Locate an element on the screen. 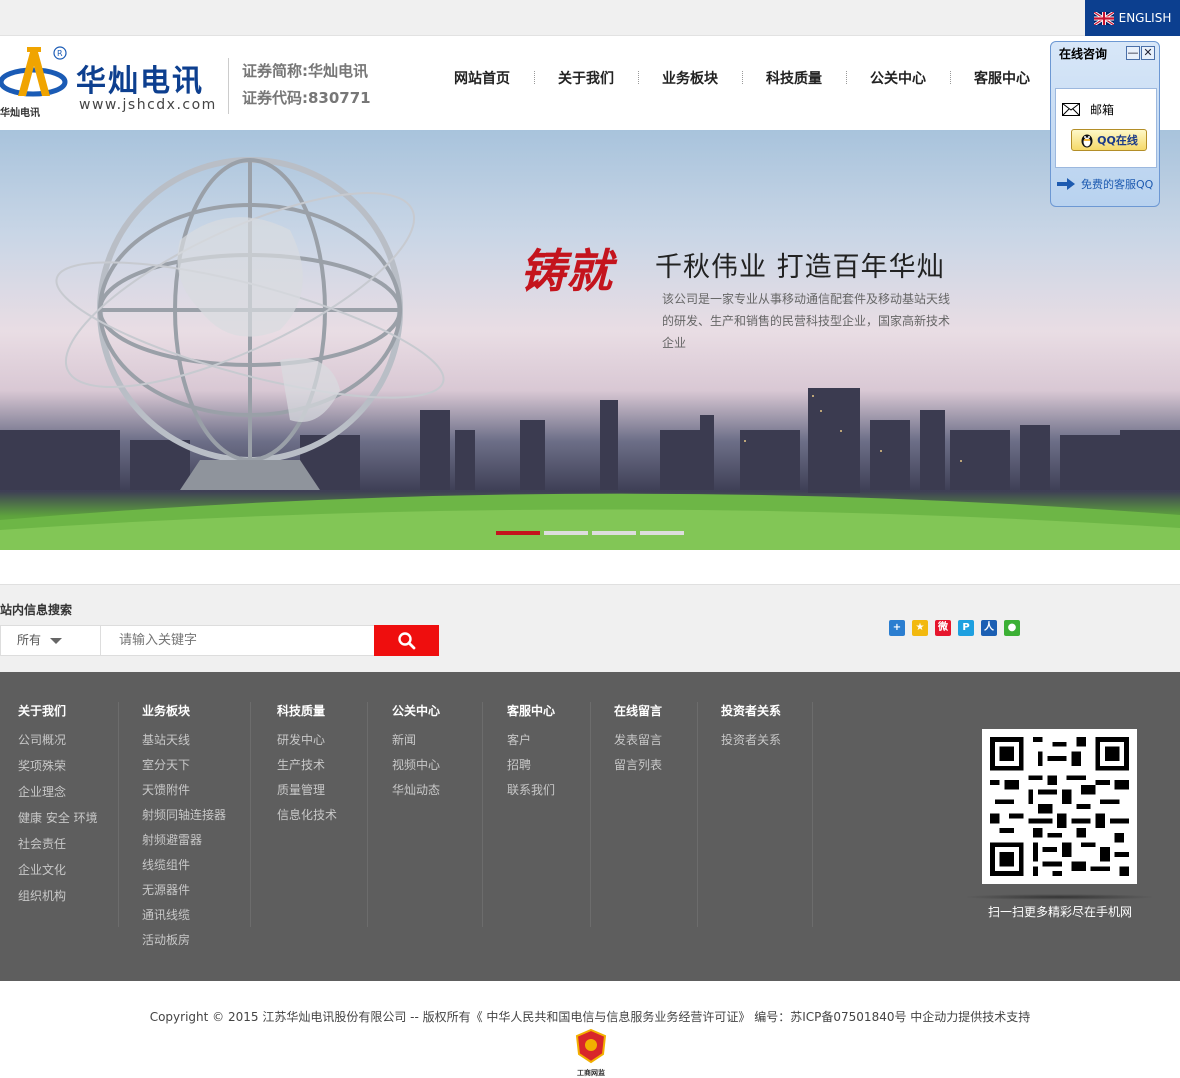  footer-link: 生产技术 is located at coordinates (307, 765).